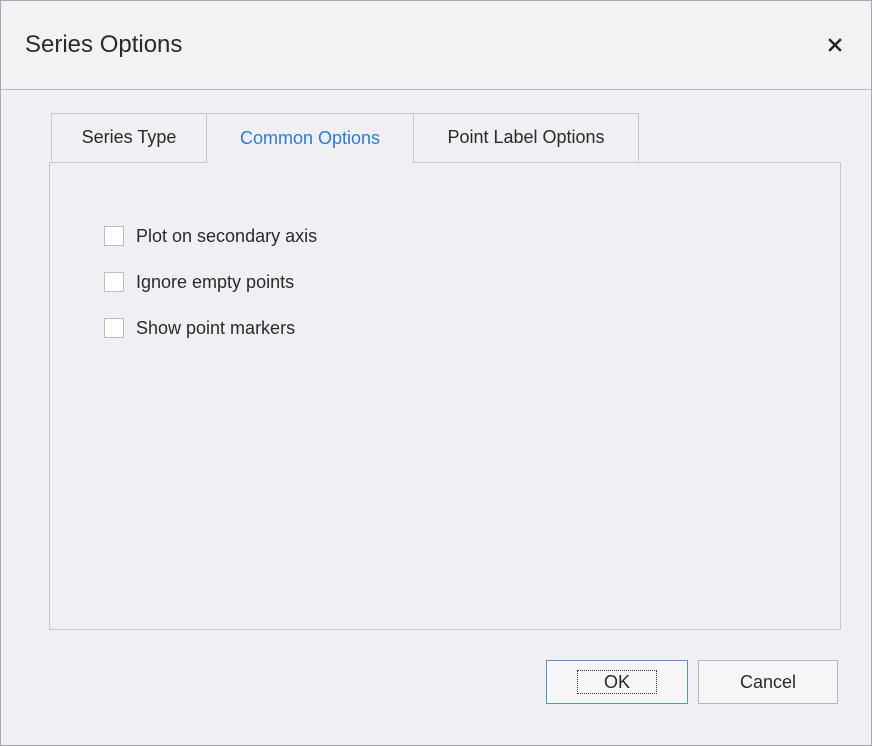 The height and width of the screenshot is (746, 872). I want to click on option-label: Plot on secondary axis, so click(227, 236).